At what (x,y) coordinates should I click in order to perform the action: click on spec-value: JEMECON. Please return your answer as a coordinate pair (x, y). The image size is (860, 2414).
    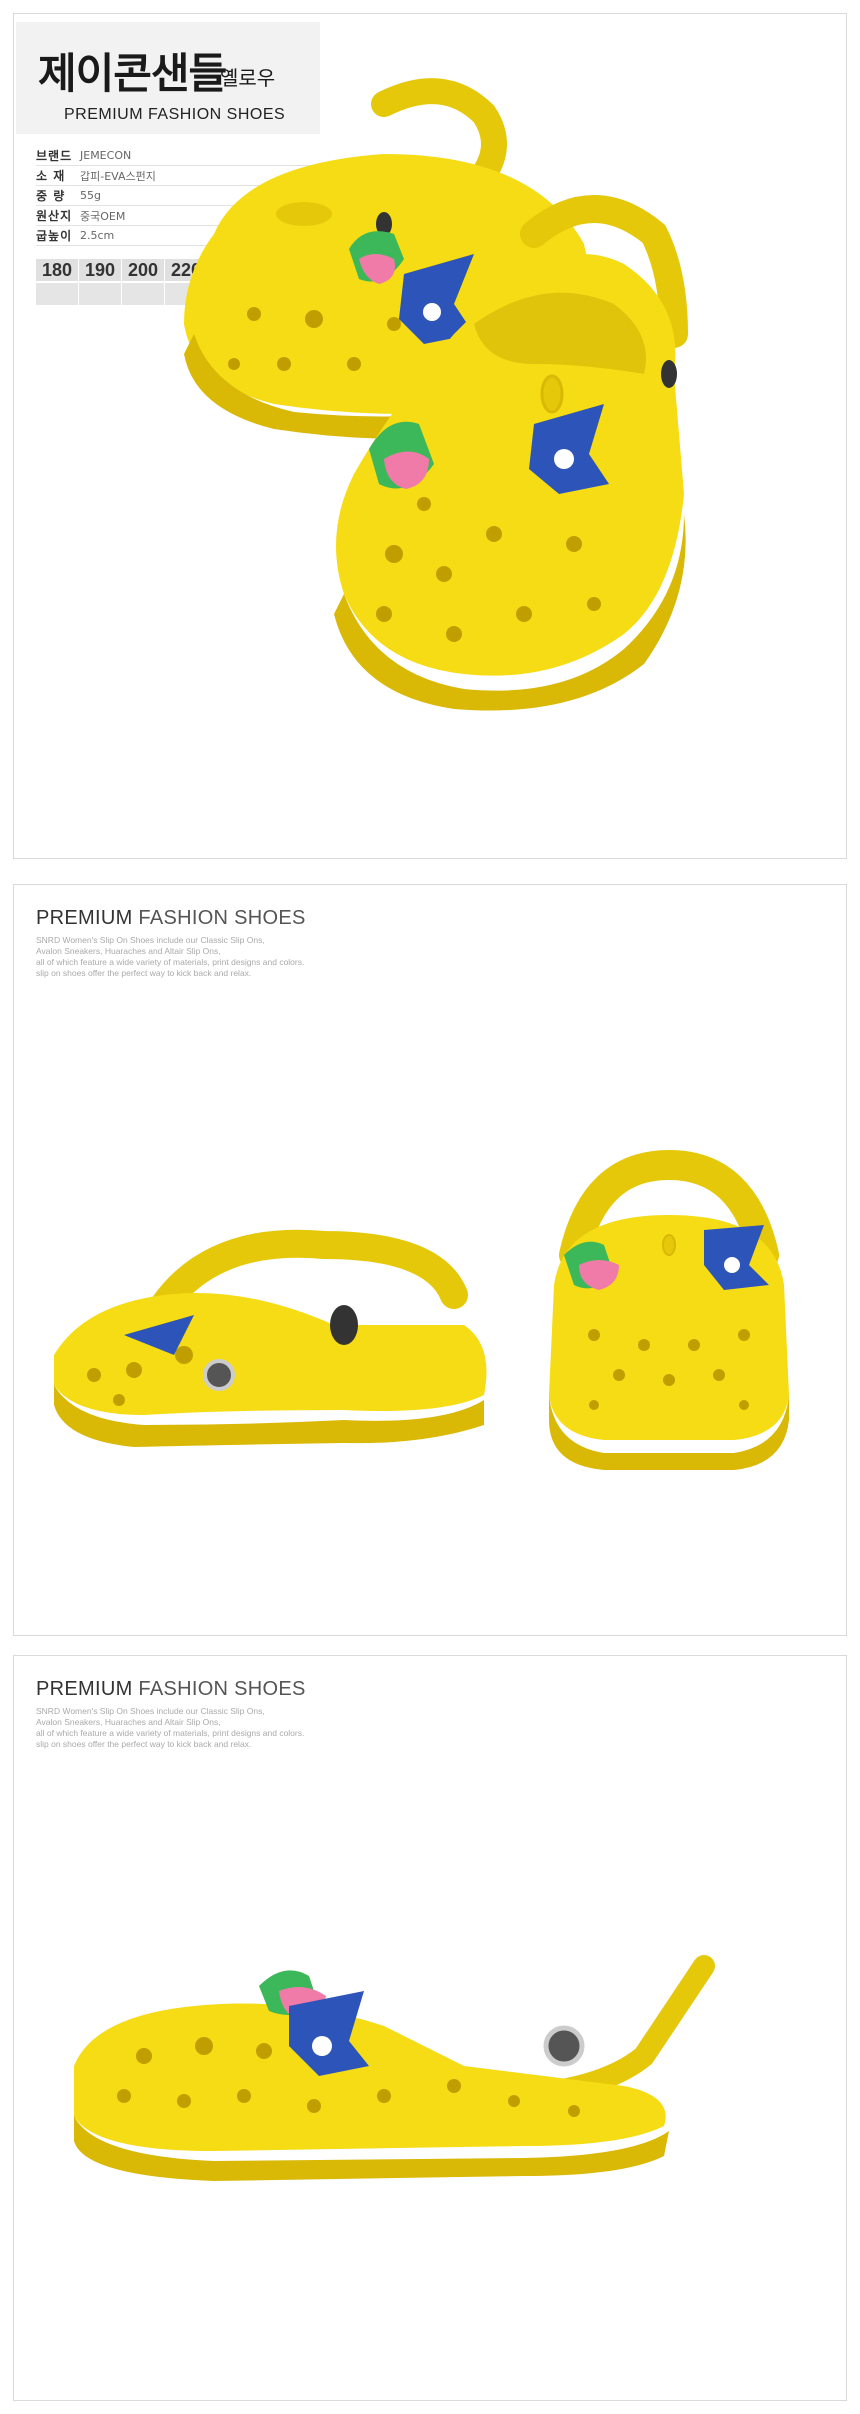
    Looking at the image, I should click on (106, 155).